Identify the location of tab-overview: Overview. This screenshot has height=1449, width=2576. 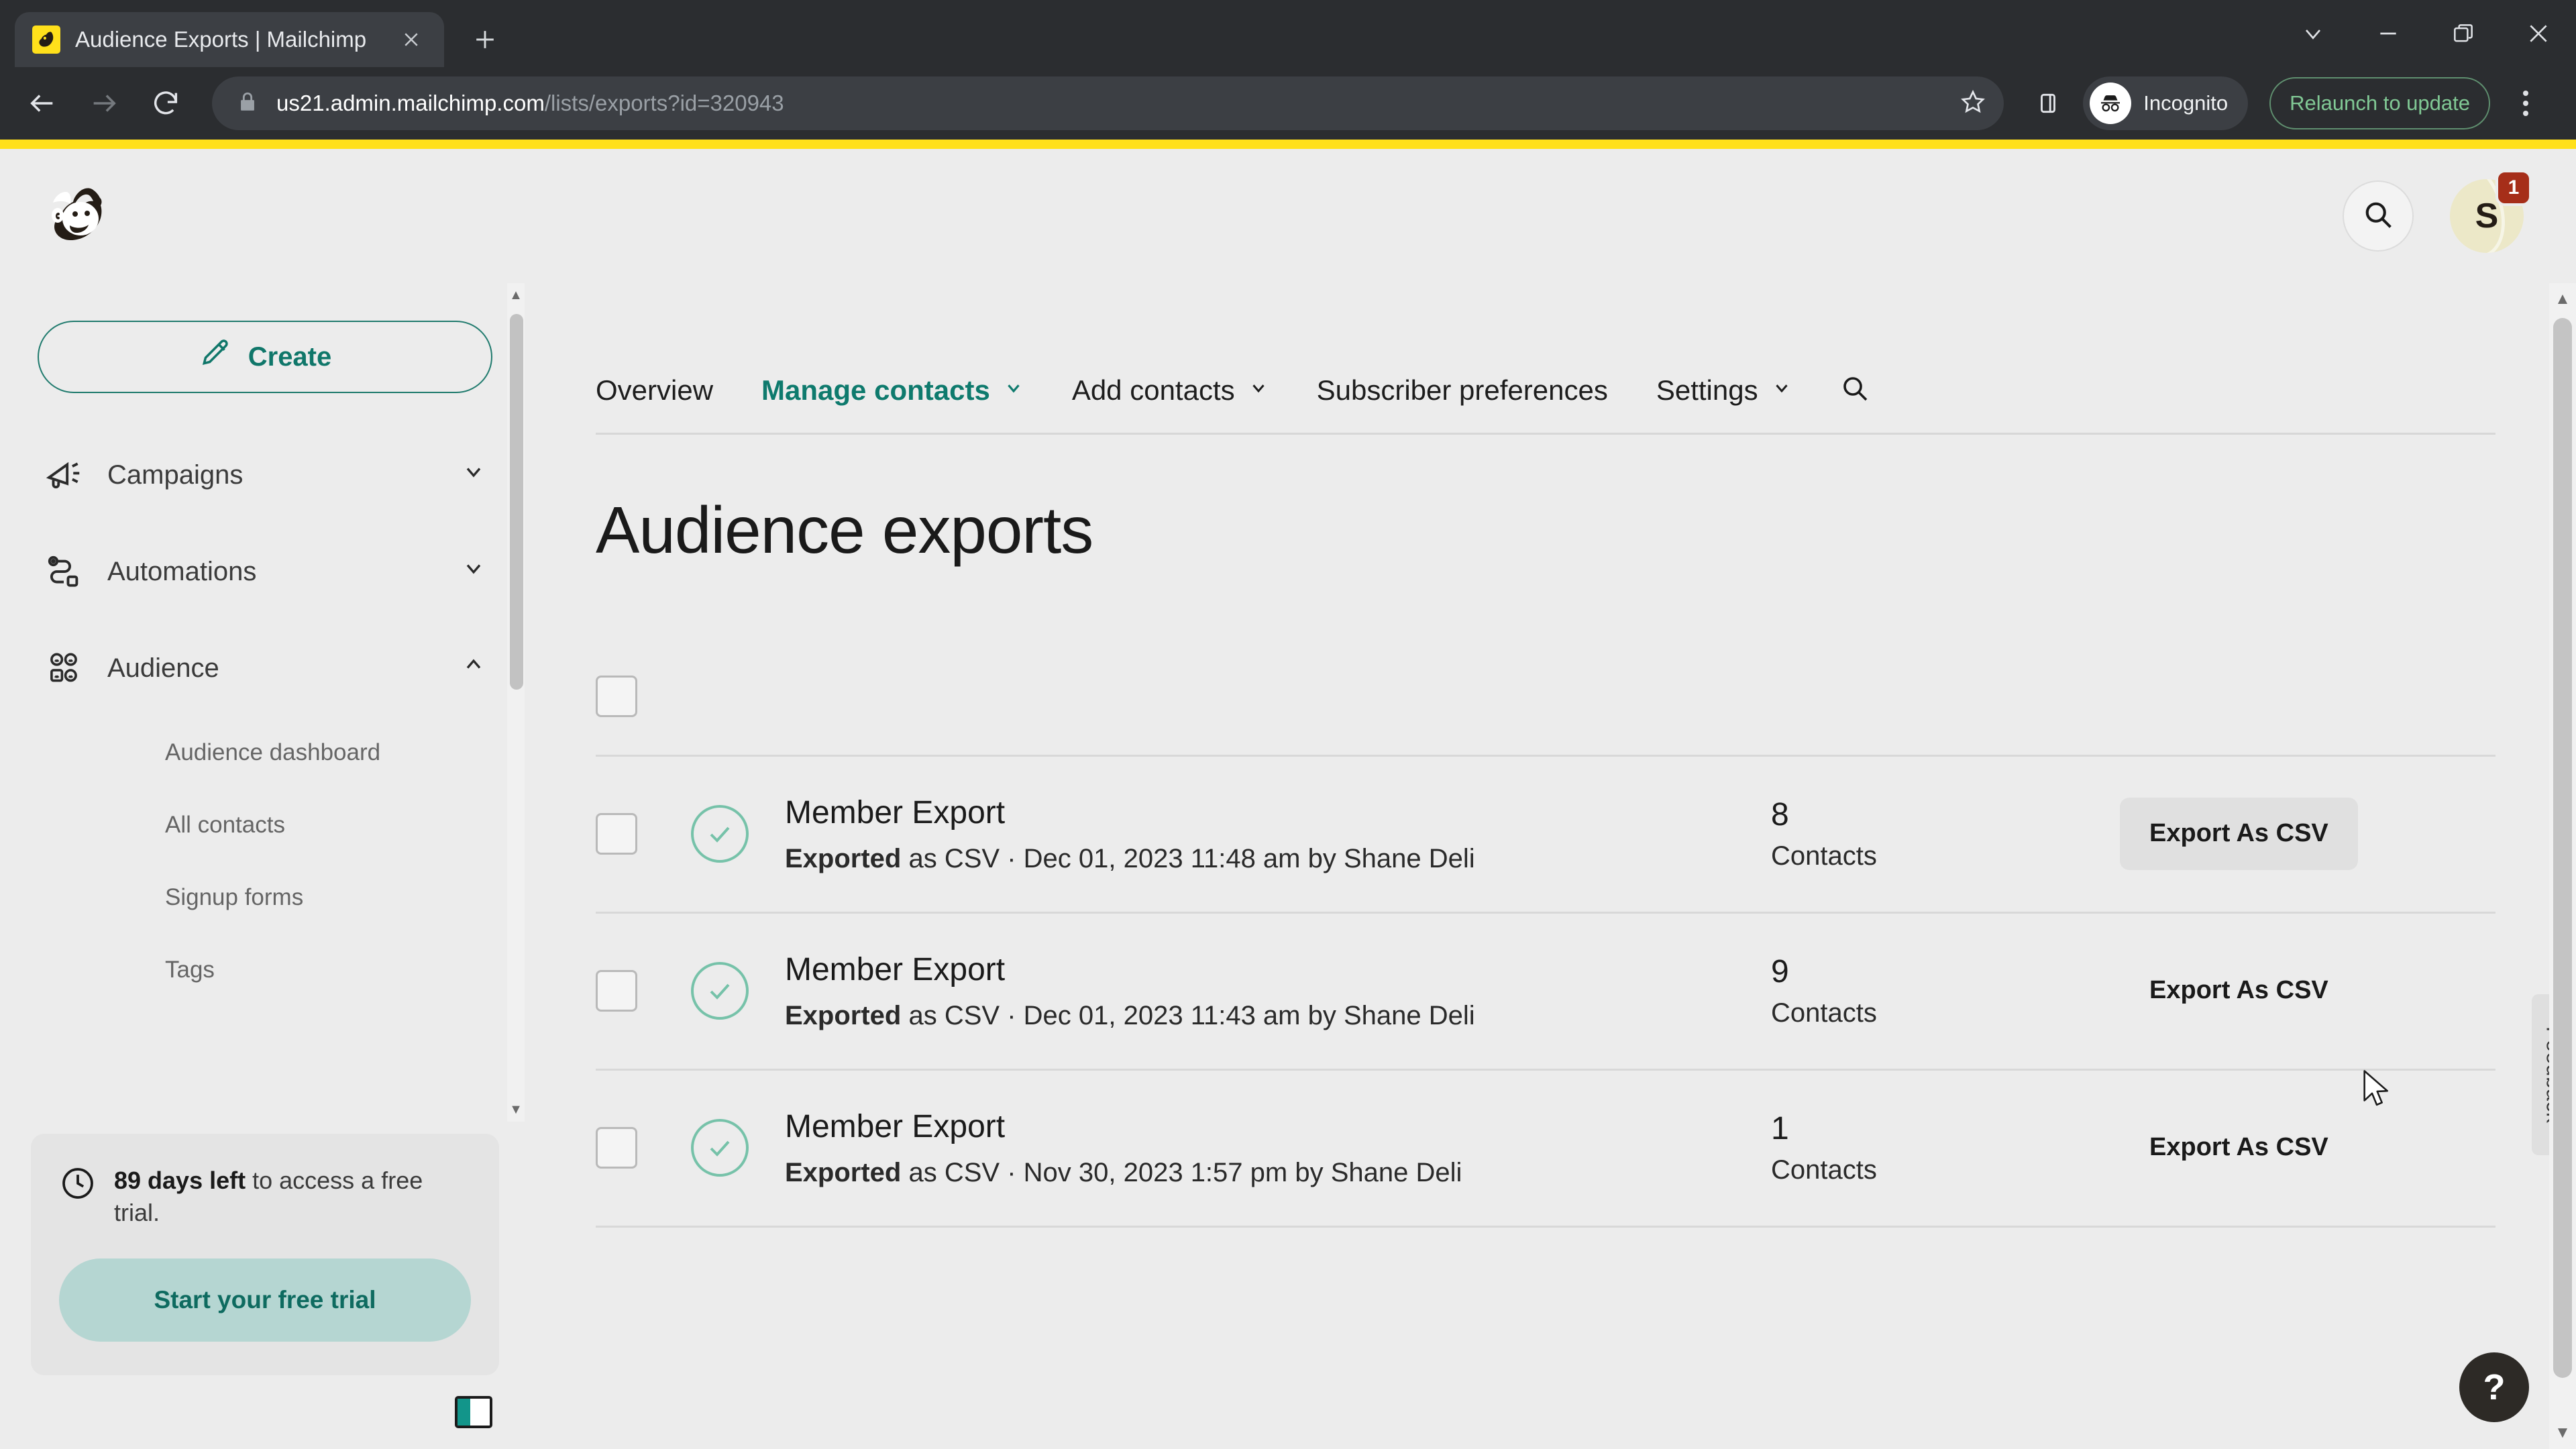
(666, 390).